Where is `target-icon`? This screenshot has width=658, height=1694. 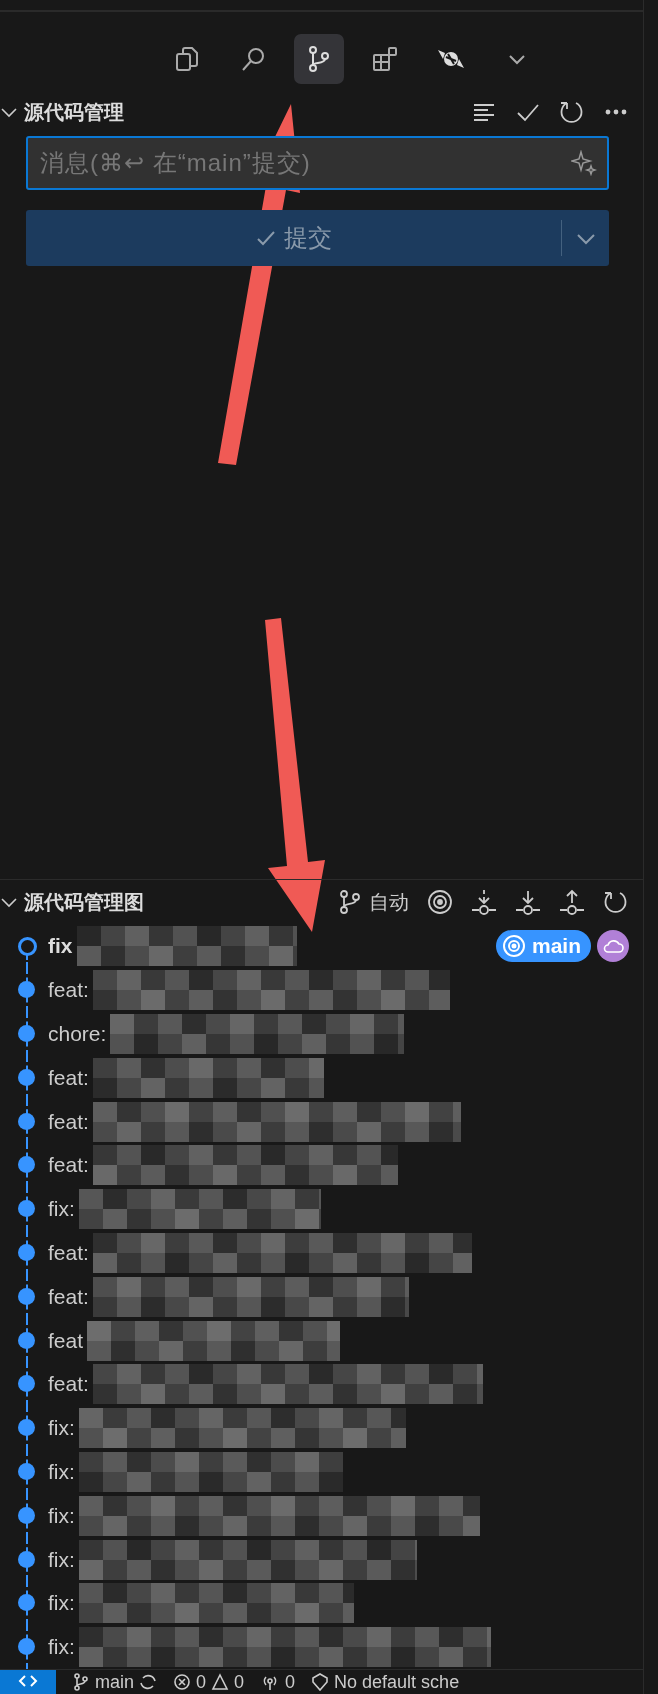 target-icon is located at coordinates (440, 902).